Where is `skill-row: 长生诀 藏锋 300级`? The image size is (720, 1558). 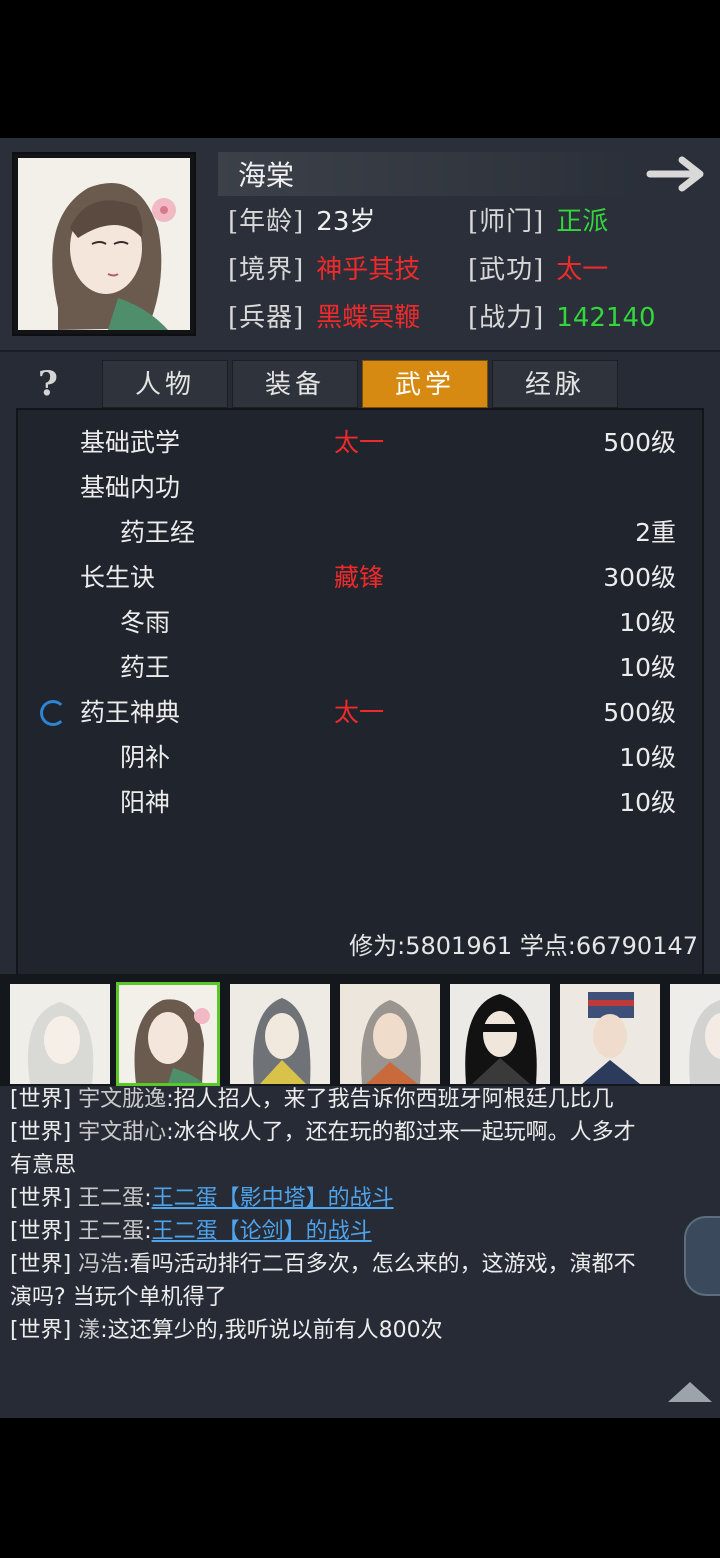
skill-row: 长生诀 藏锋 300级 is located at coordinates (360, 577).